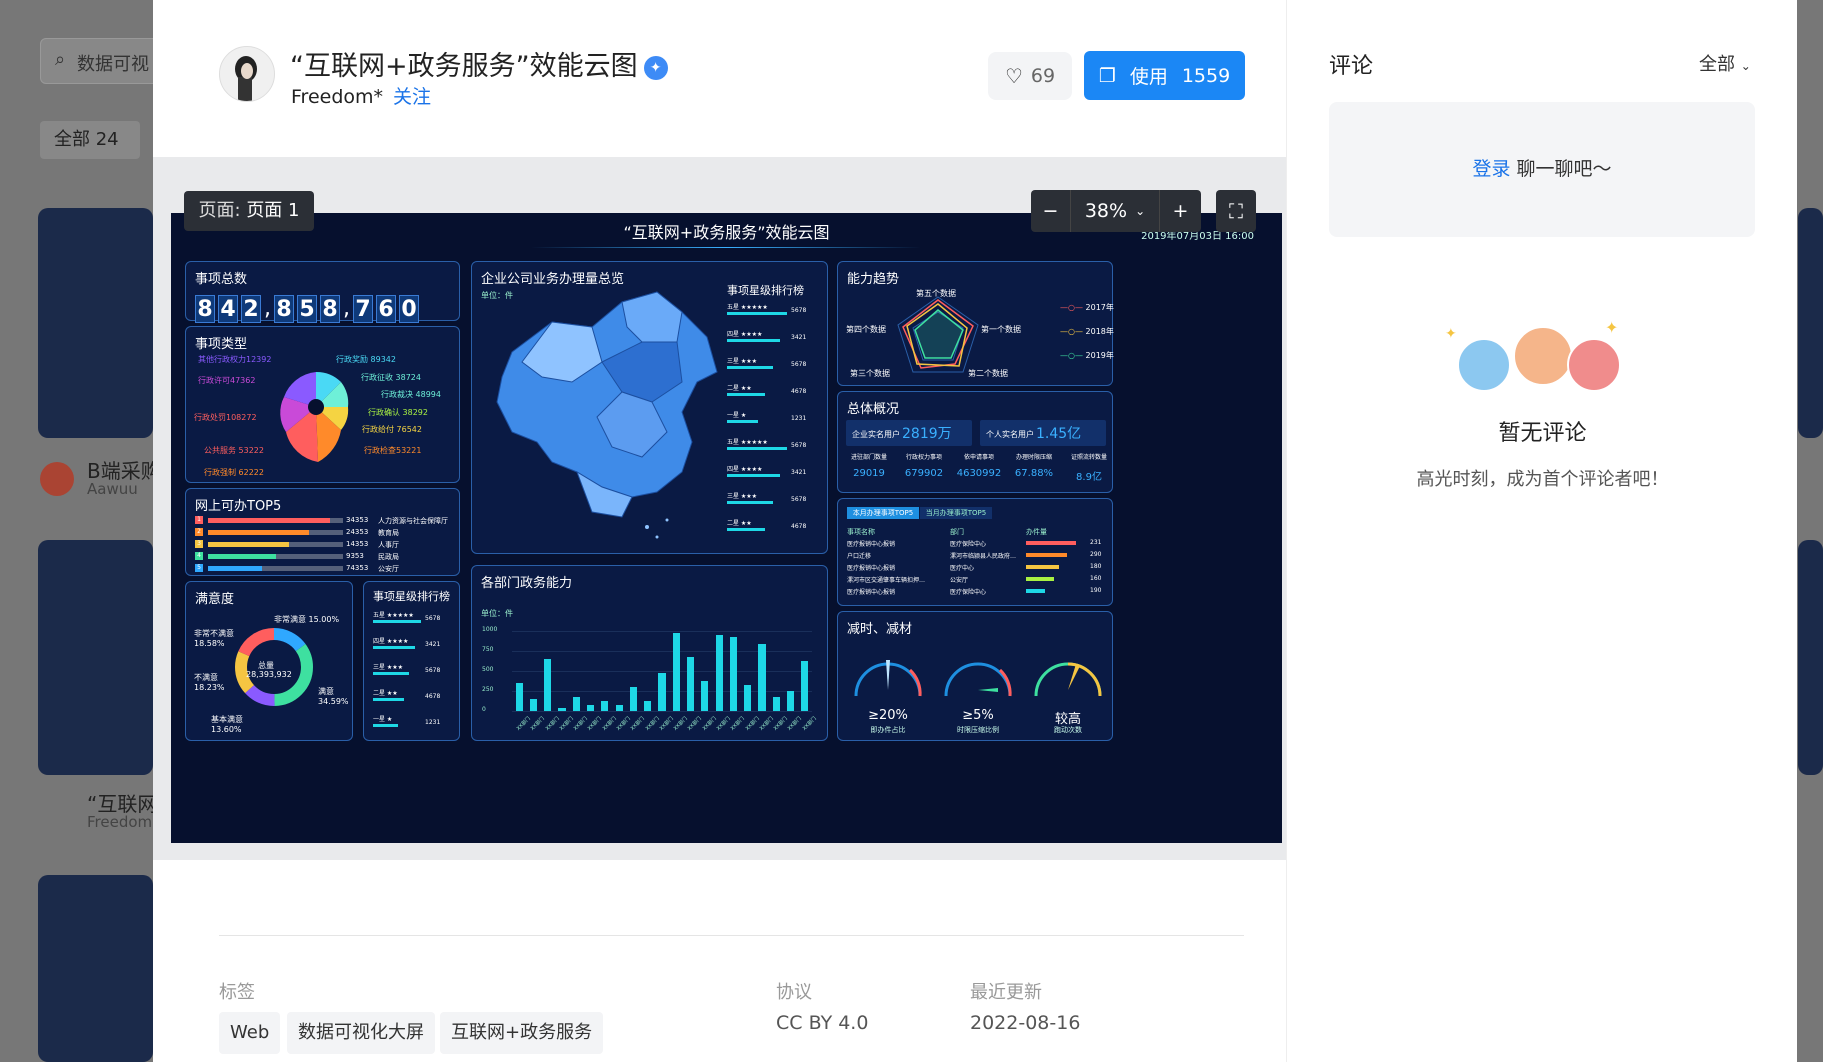 This screenshot has height=1062, width=1823. I want to click on top5-tab: 当月办理事项TOP5, so click(956, 513).